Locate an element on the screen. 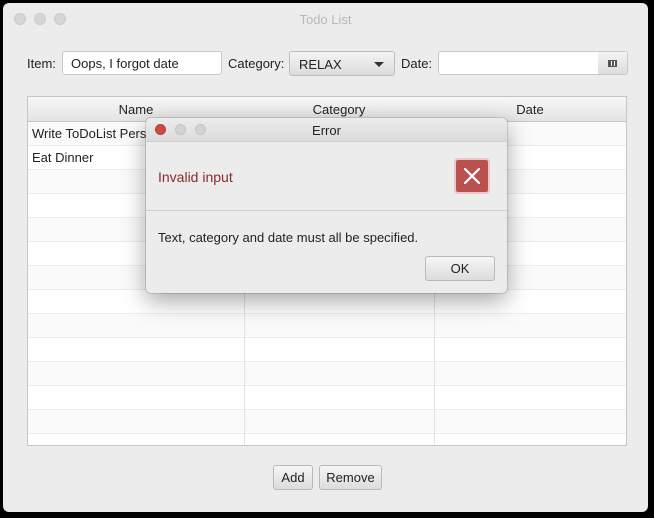  window-titlebar: Todo List is located at coordinates (325, 18).